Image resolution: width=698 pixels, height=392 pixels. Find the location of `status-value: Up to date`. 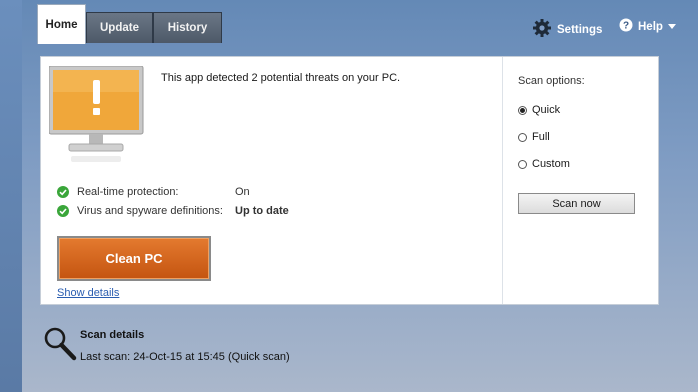

status-value: Up to date is located at coordinates (262, 211).